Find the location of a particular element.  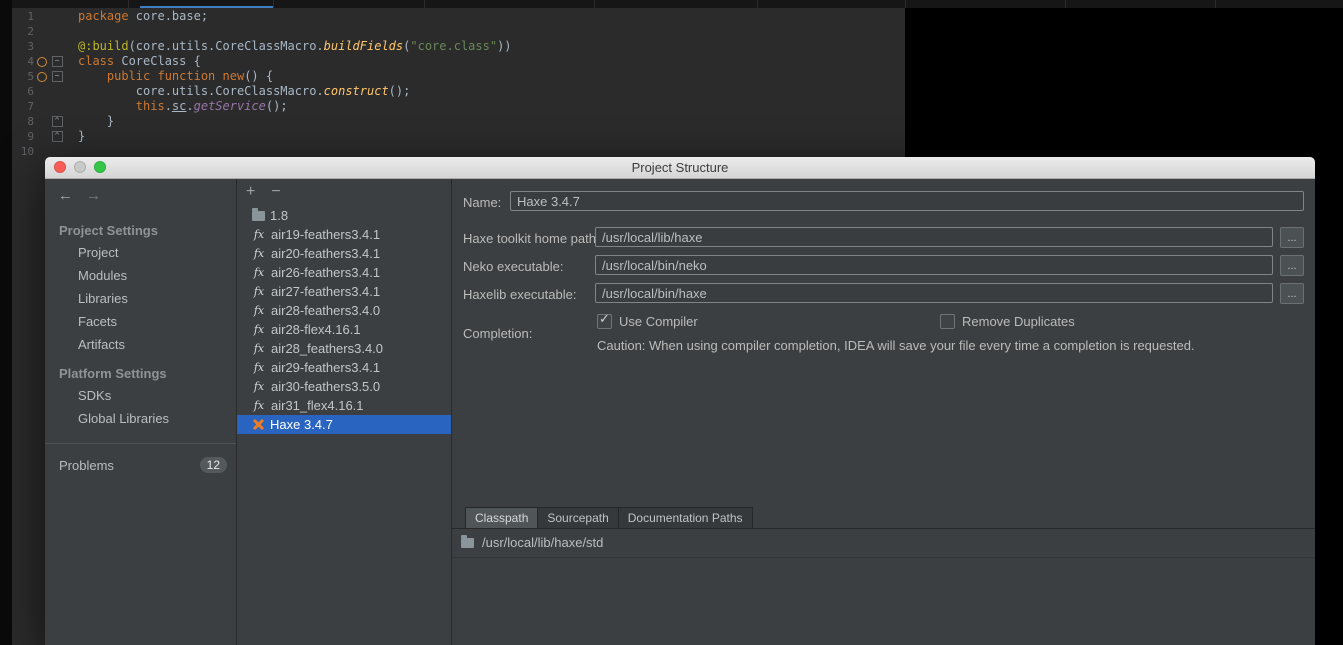

sdk-item-label: air19-feathers3.4.1 is located at coordinates (326, 234).